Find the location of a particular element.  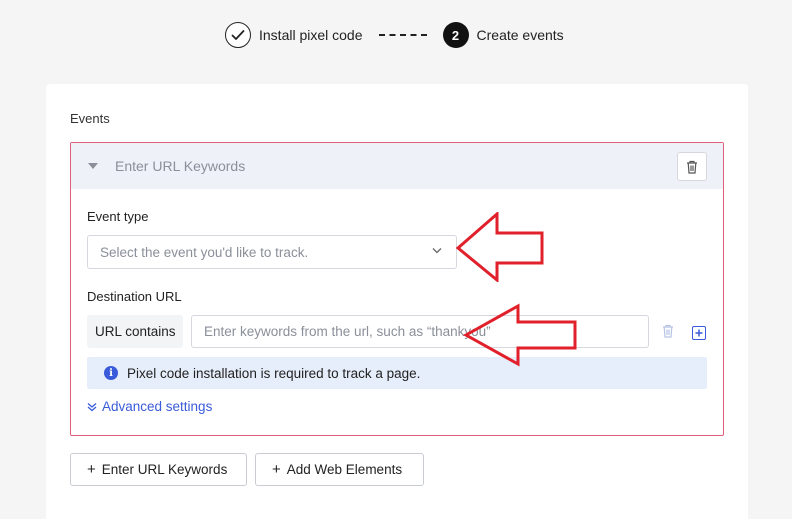

add-web-elements-button: + Add Web Elements is located at coordinates (339, 469).